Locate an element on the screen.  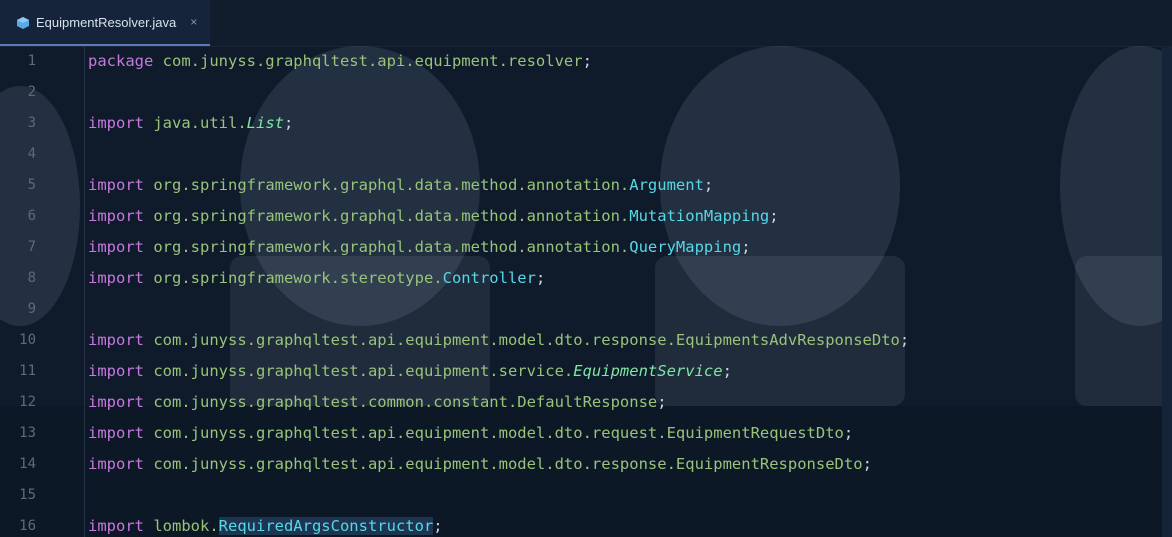
tab-title: EquipmentResolver.java is located at coordinates (106, 22).